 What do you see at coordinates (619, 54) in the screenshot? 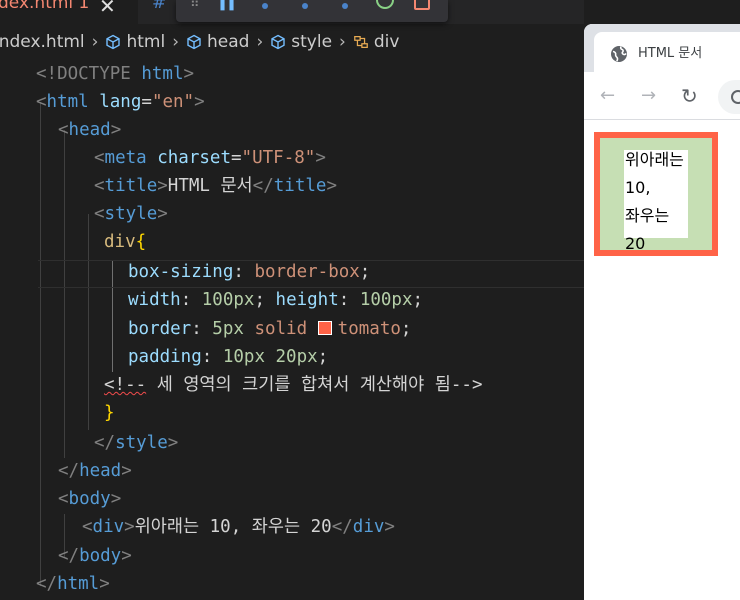
I see `globe-icon` at bounding box center [619, 54].